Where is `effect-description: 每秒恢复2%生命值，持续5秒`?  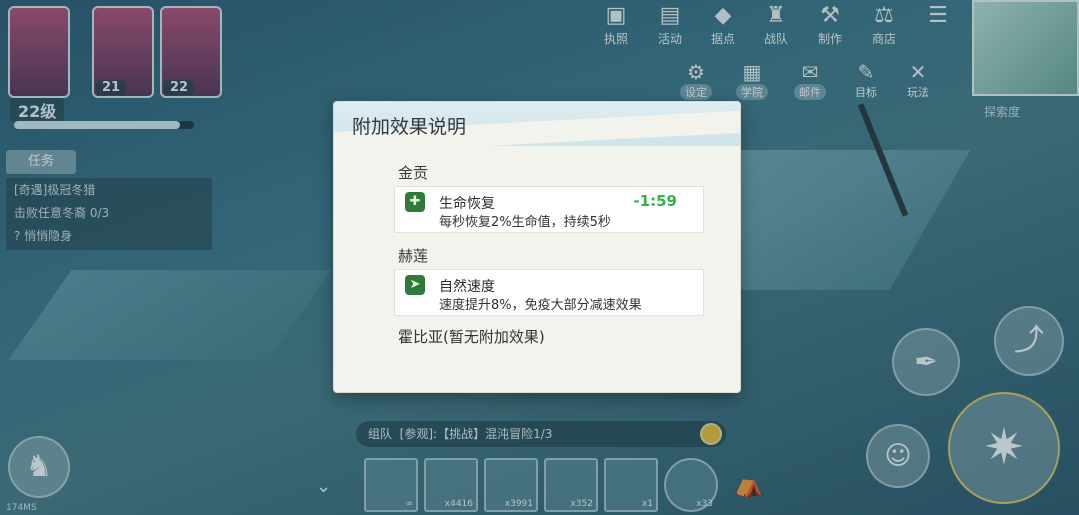 effect-description: 每秒恢复2%生命值，持续5秒 is located at coordinates (525, 222).